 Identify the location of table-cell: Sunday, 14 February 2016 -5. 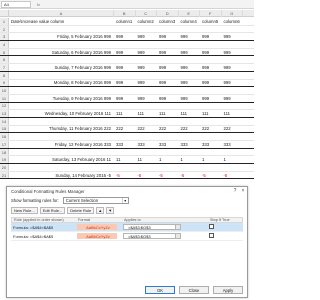
(61, 175).